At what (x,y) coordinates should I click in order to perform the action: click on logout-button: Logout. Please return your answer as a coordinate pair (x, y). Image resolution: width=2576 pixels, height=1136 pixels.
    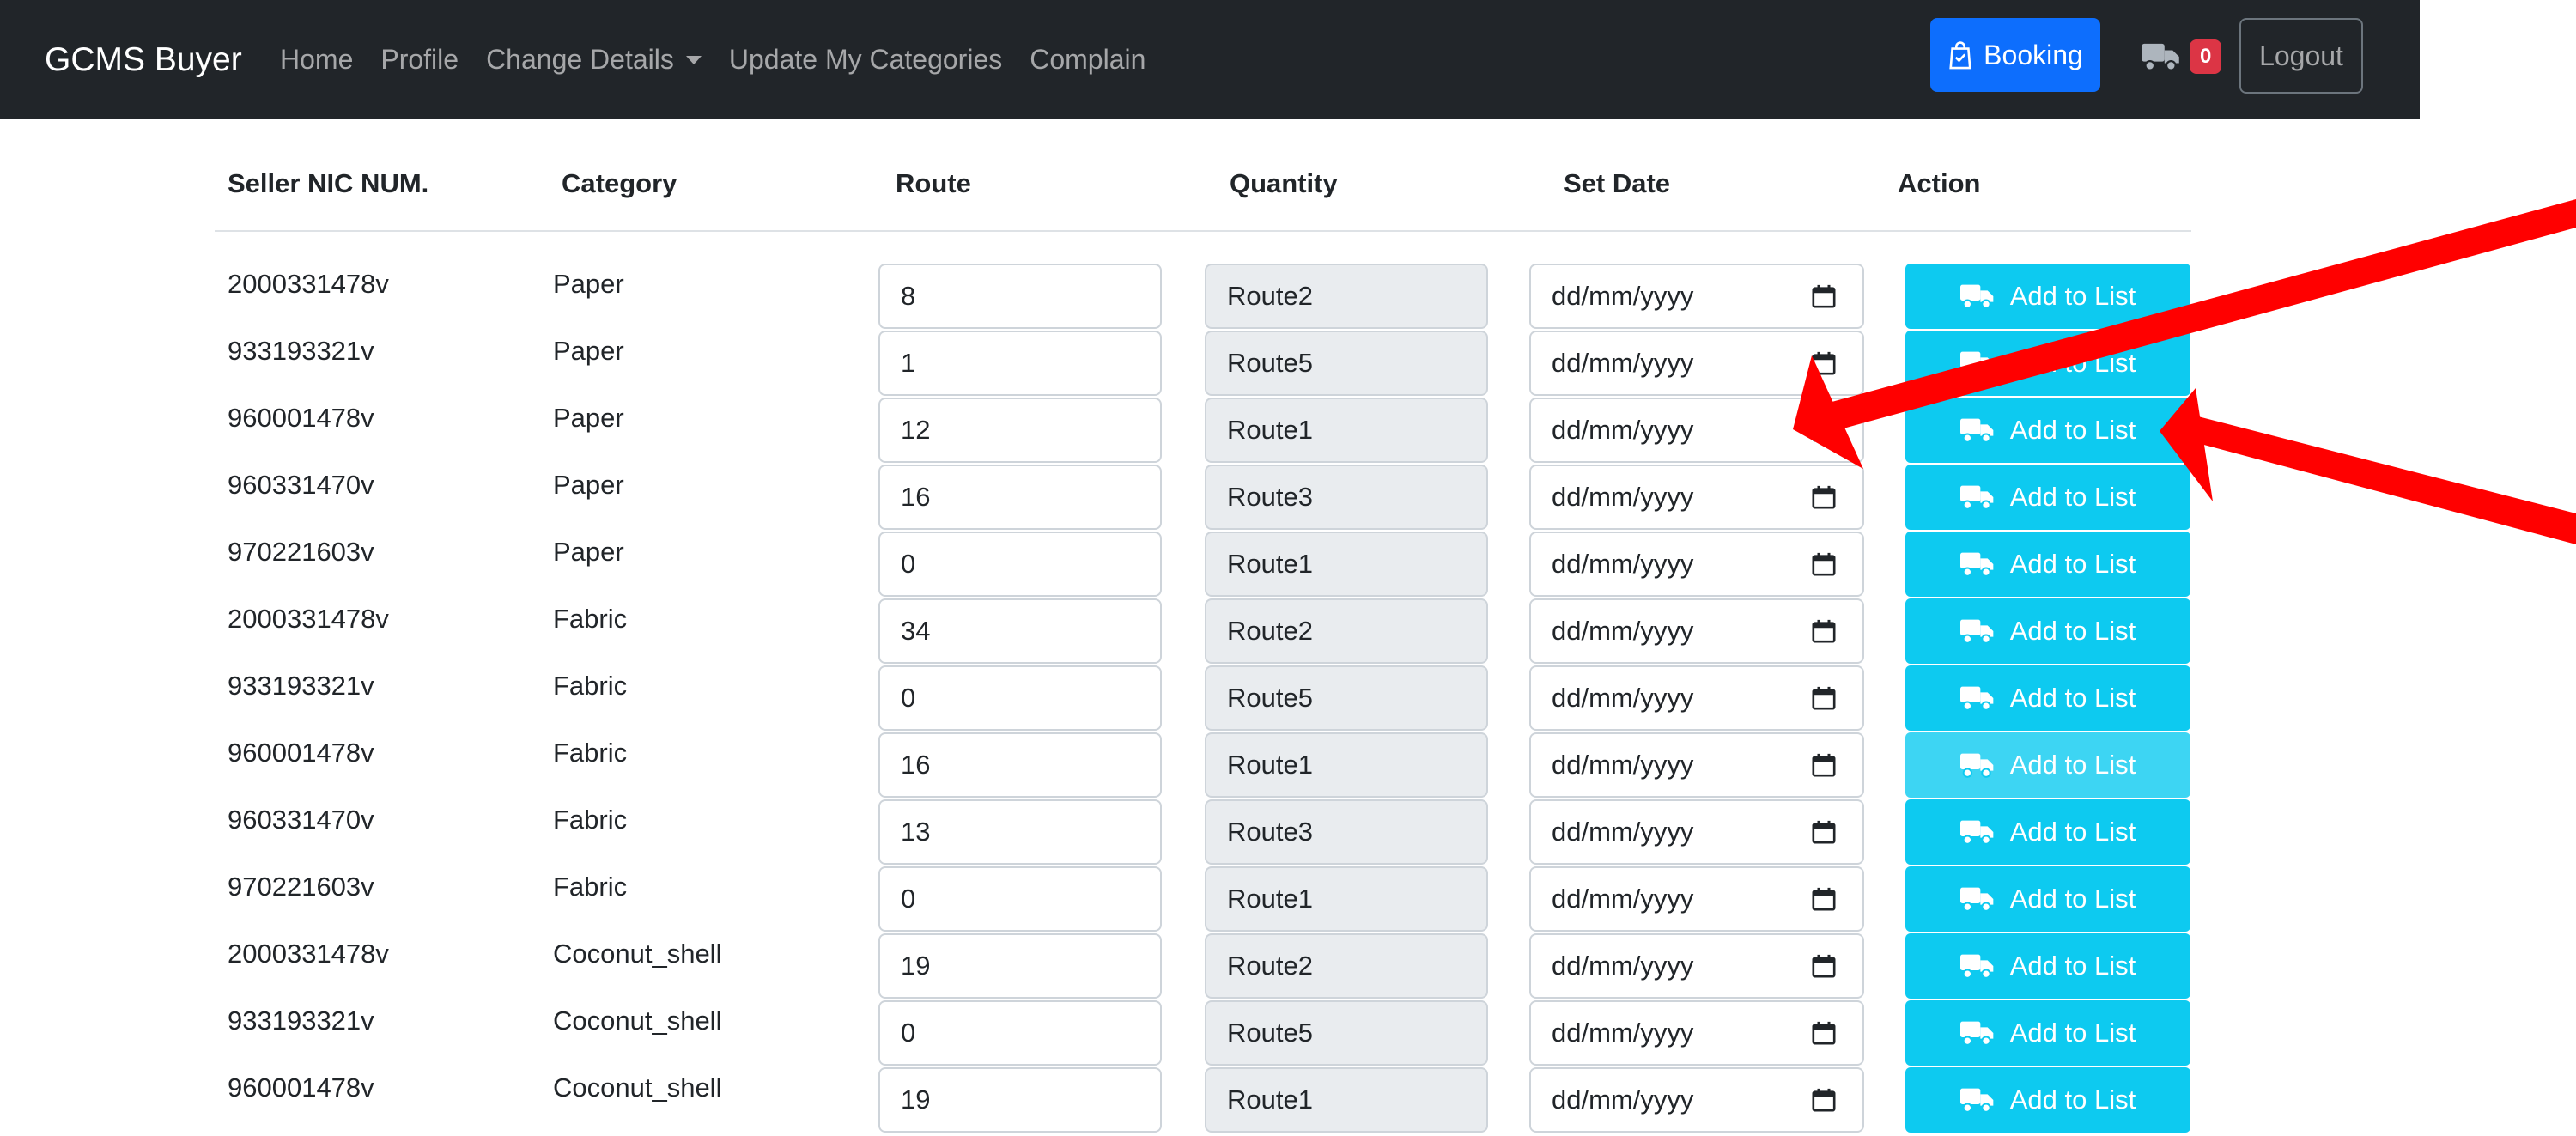
    Looking at the image, I should click on (2301, 56).